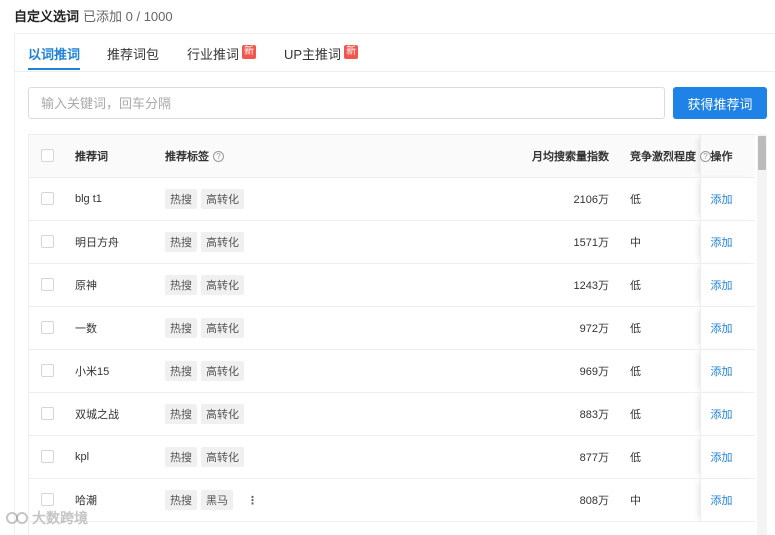 This screenshot has width=775, height=535. What do you see at coordinates (519, 285) in the screenshot?
I see `volume-cell: 1243万` at bounding box center [519, 285].